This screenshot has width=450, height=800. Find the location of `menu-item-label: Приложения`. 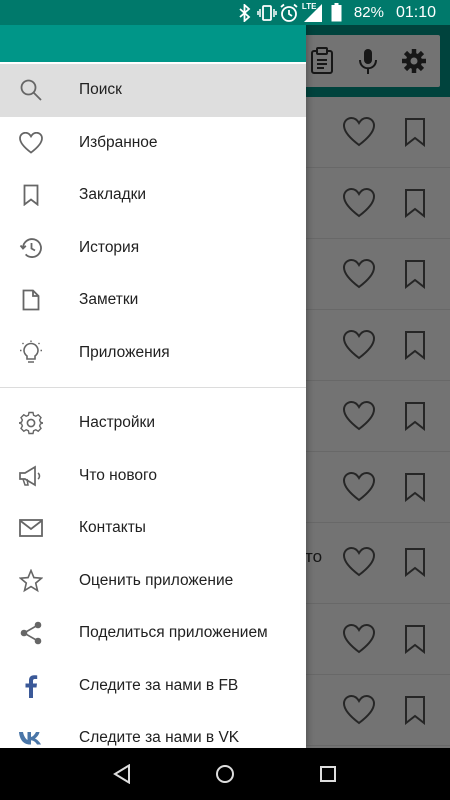

menu-item-label: Приложения is located at coordinates (124, 352).